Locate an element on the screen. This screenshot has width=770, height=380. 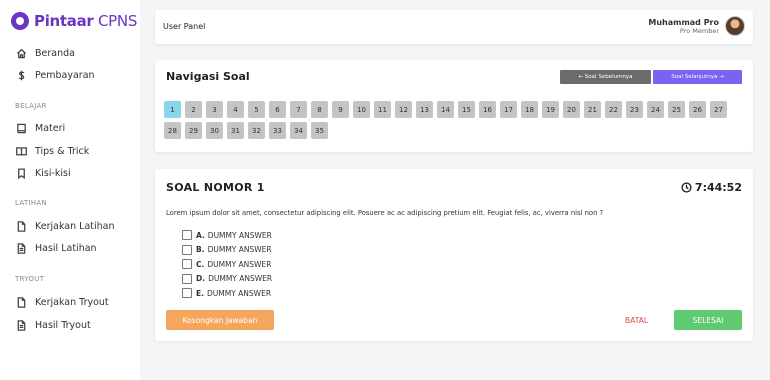
countdown-timer: 7:44:52 is located at coordinates (711, 187).